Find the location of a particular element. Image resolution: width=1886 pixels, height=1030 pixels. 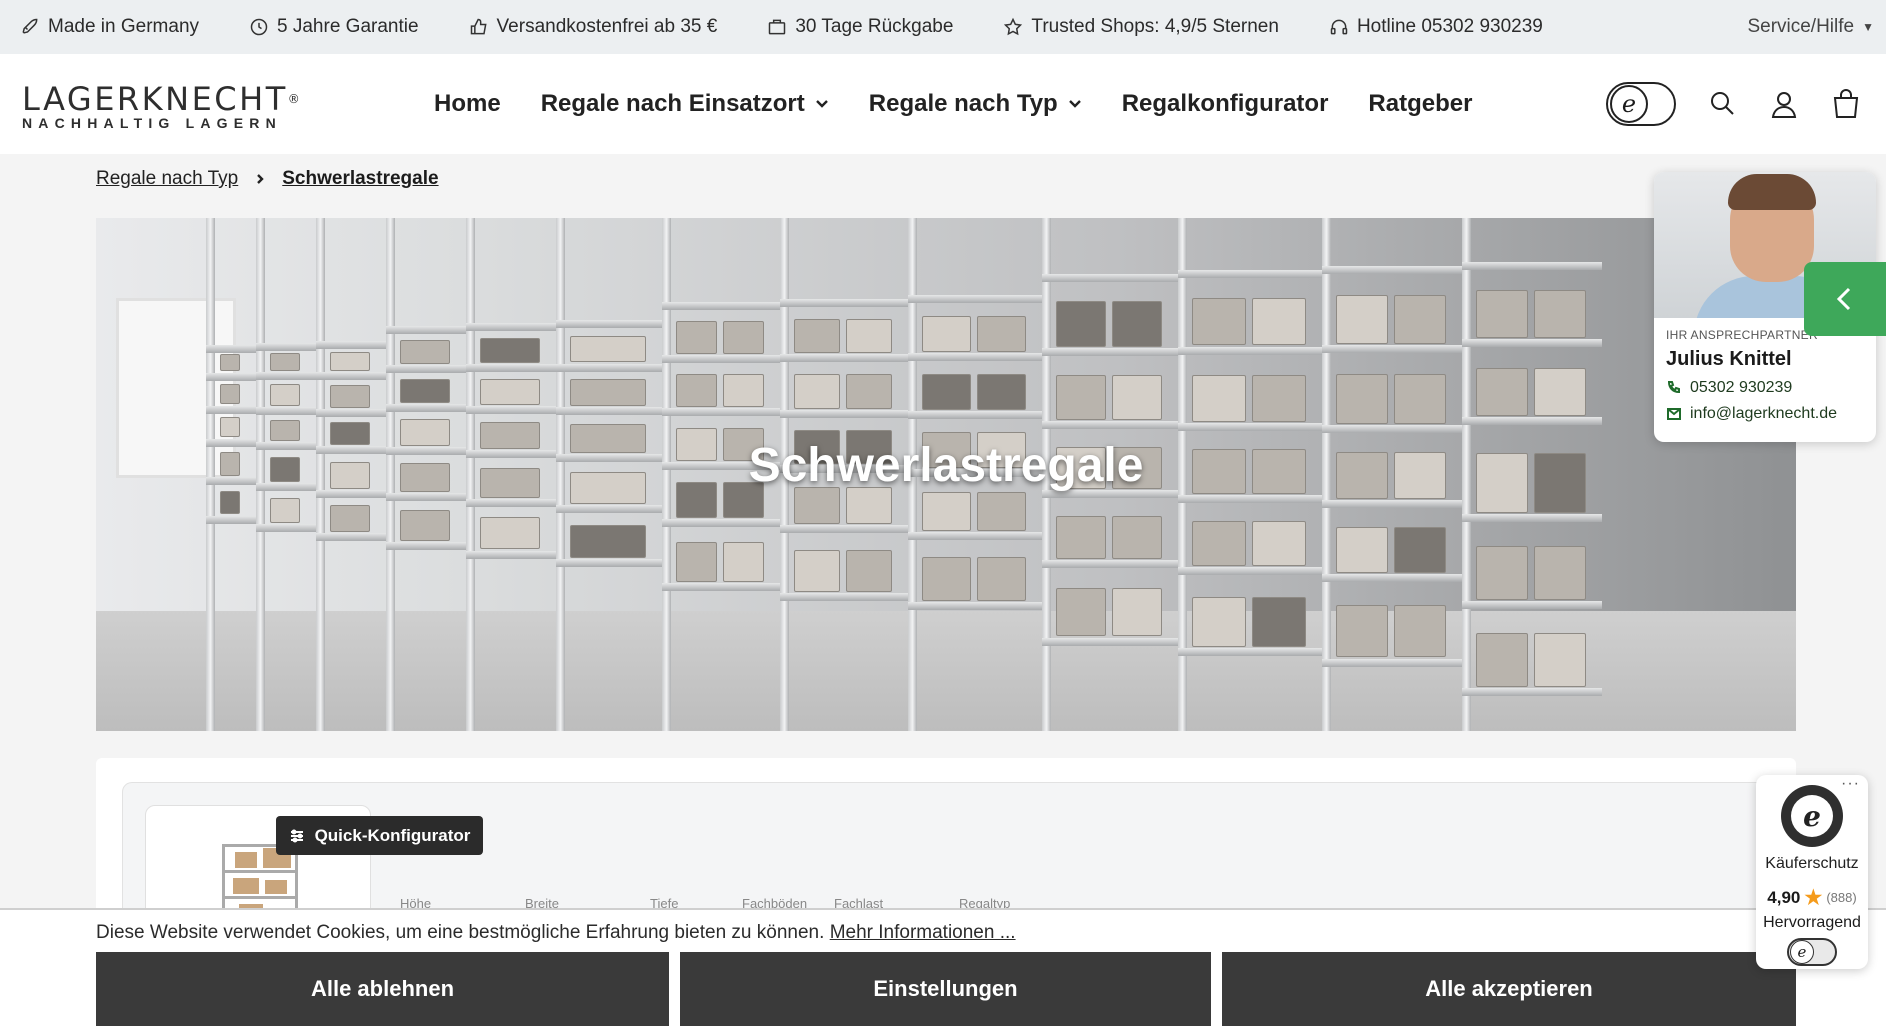

cart-icon is located at coordinates (1846, 104).